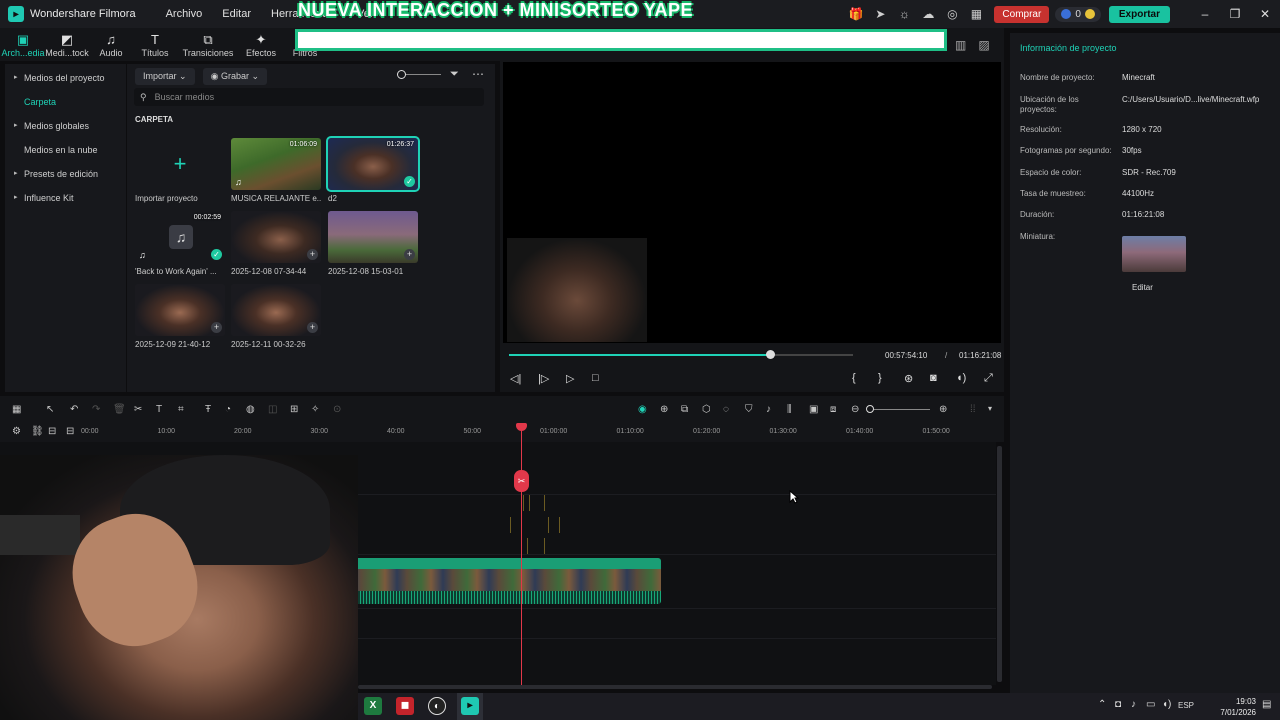 This screenshot has height=720, width=1280. I want to click on media-item: + 2025-12-09 21-40-12, so click(180, 316).